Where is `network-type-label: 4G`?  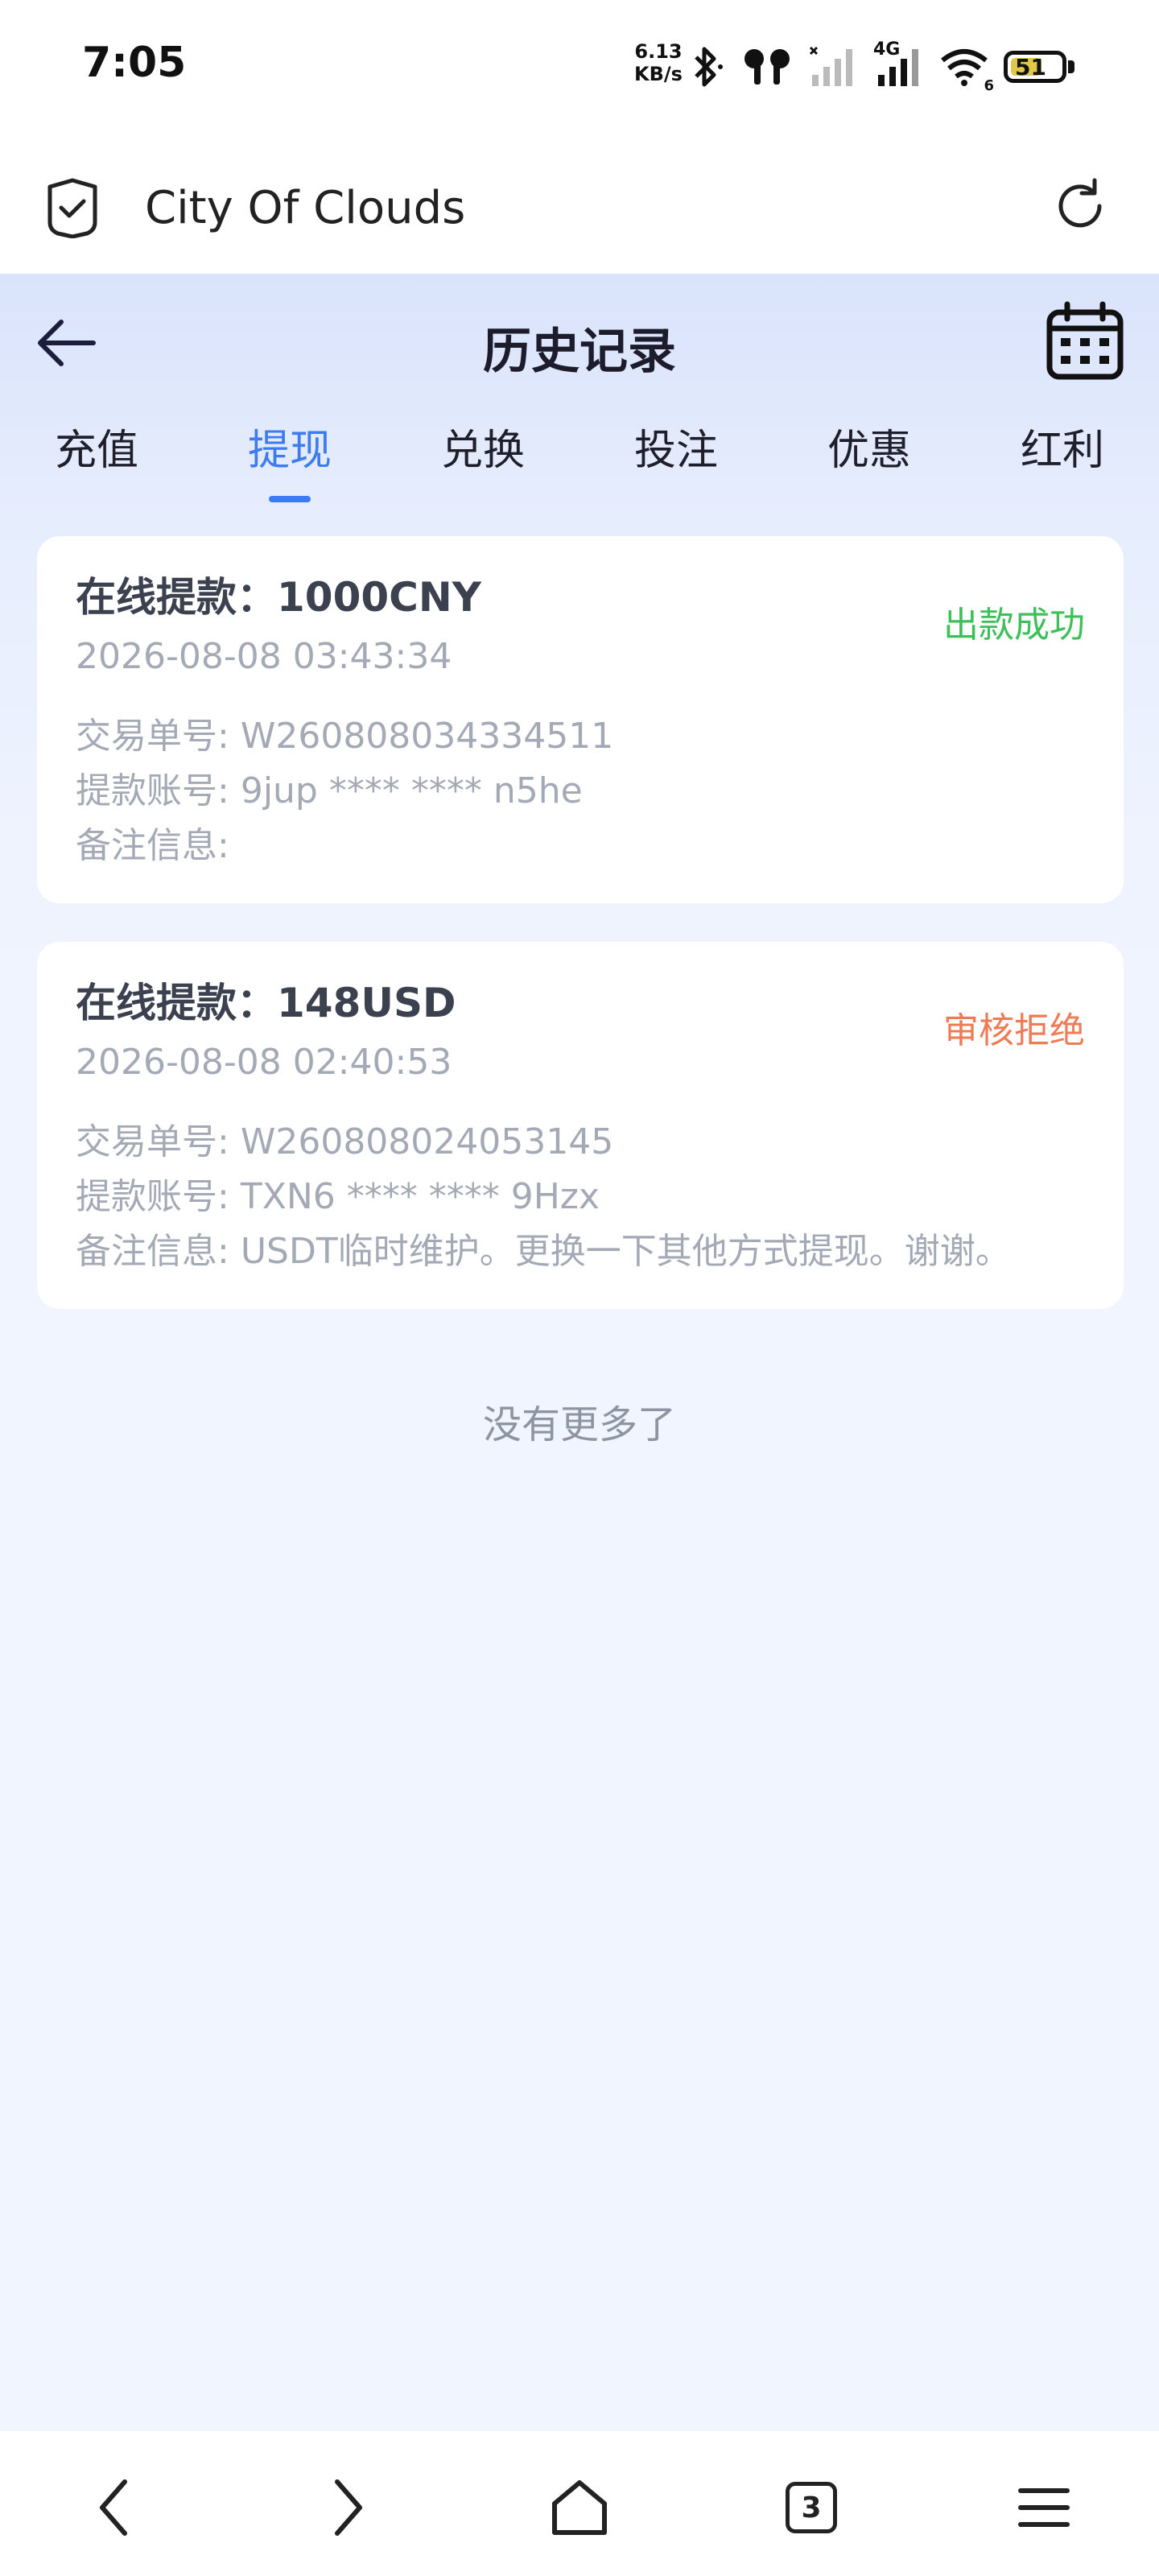 network-type-label: 4G is located at coordinates (887, 49).